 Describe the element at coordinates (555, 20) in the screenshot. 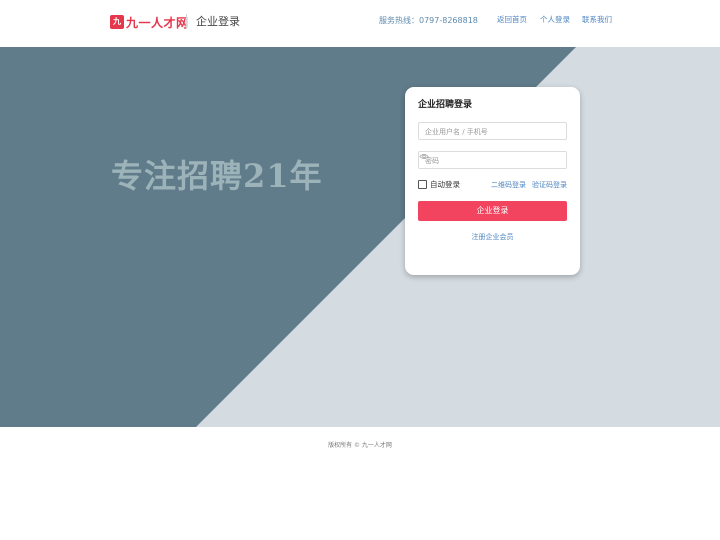

I see `nav-personal-login-link: 个人登录` at that location.